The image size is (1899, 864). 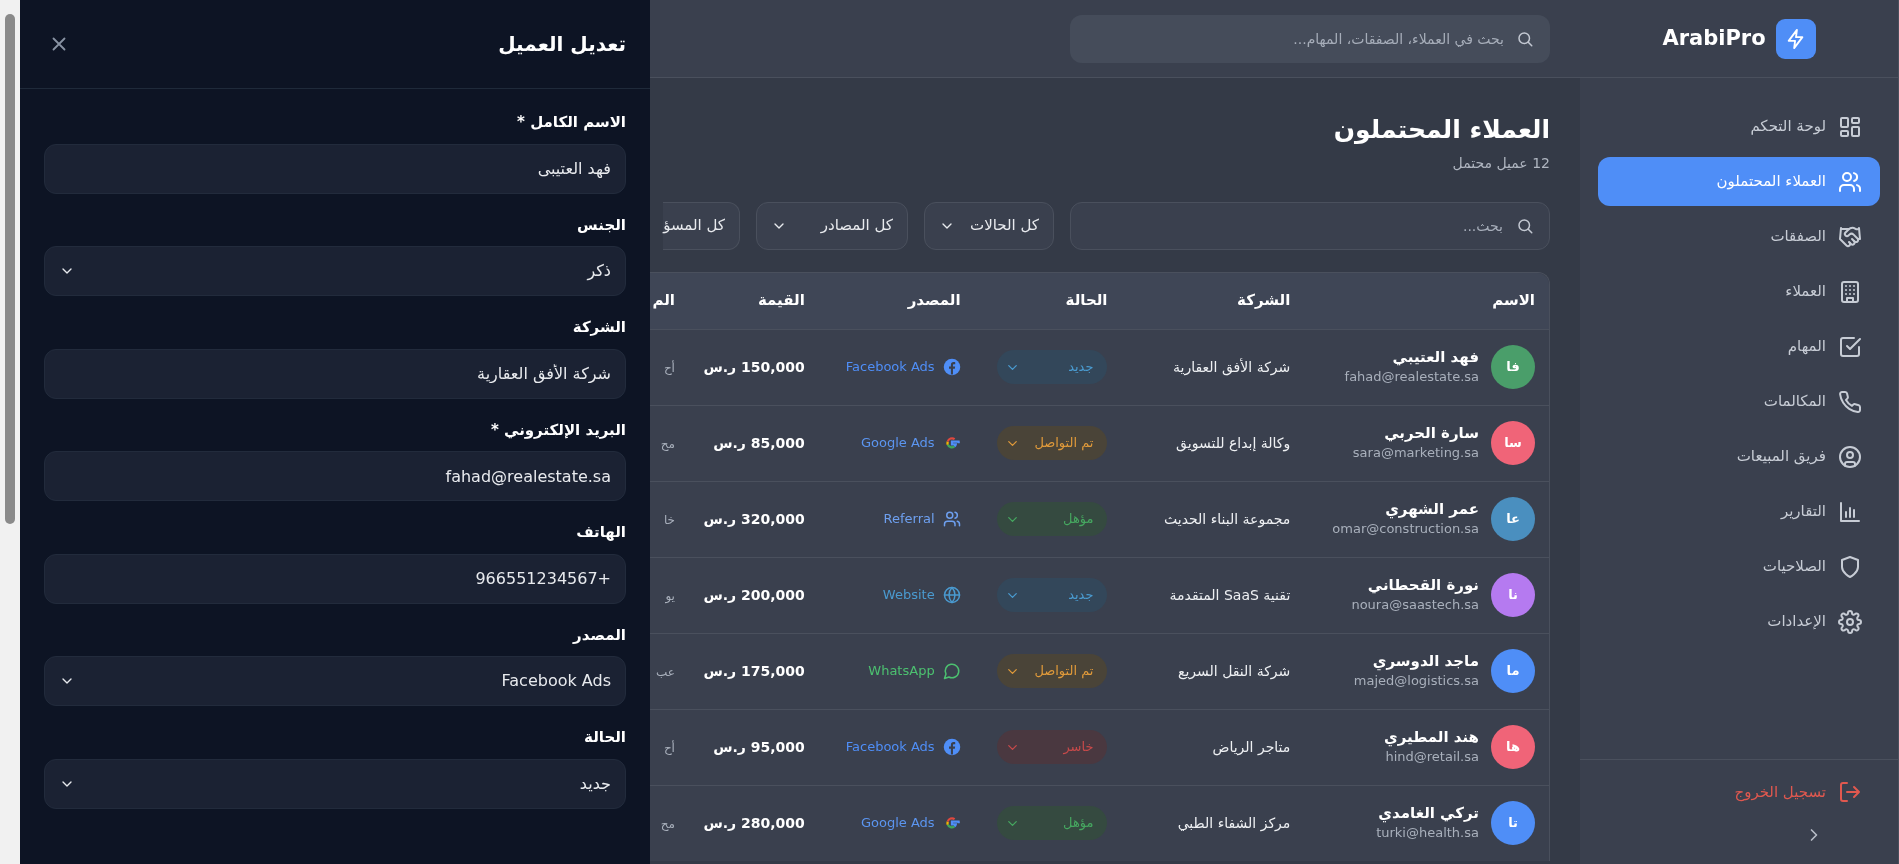 I want to click on handshake-icon, so click(x=1850, y=236).